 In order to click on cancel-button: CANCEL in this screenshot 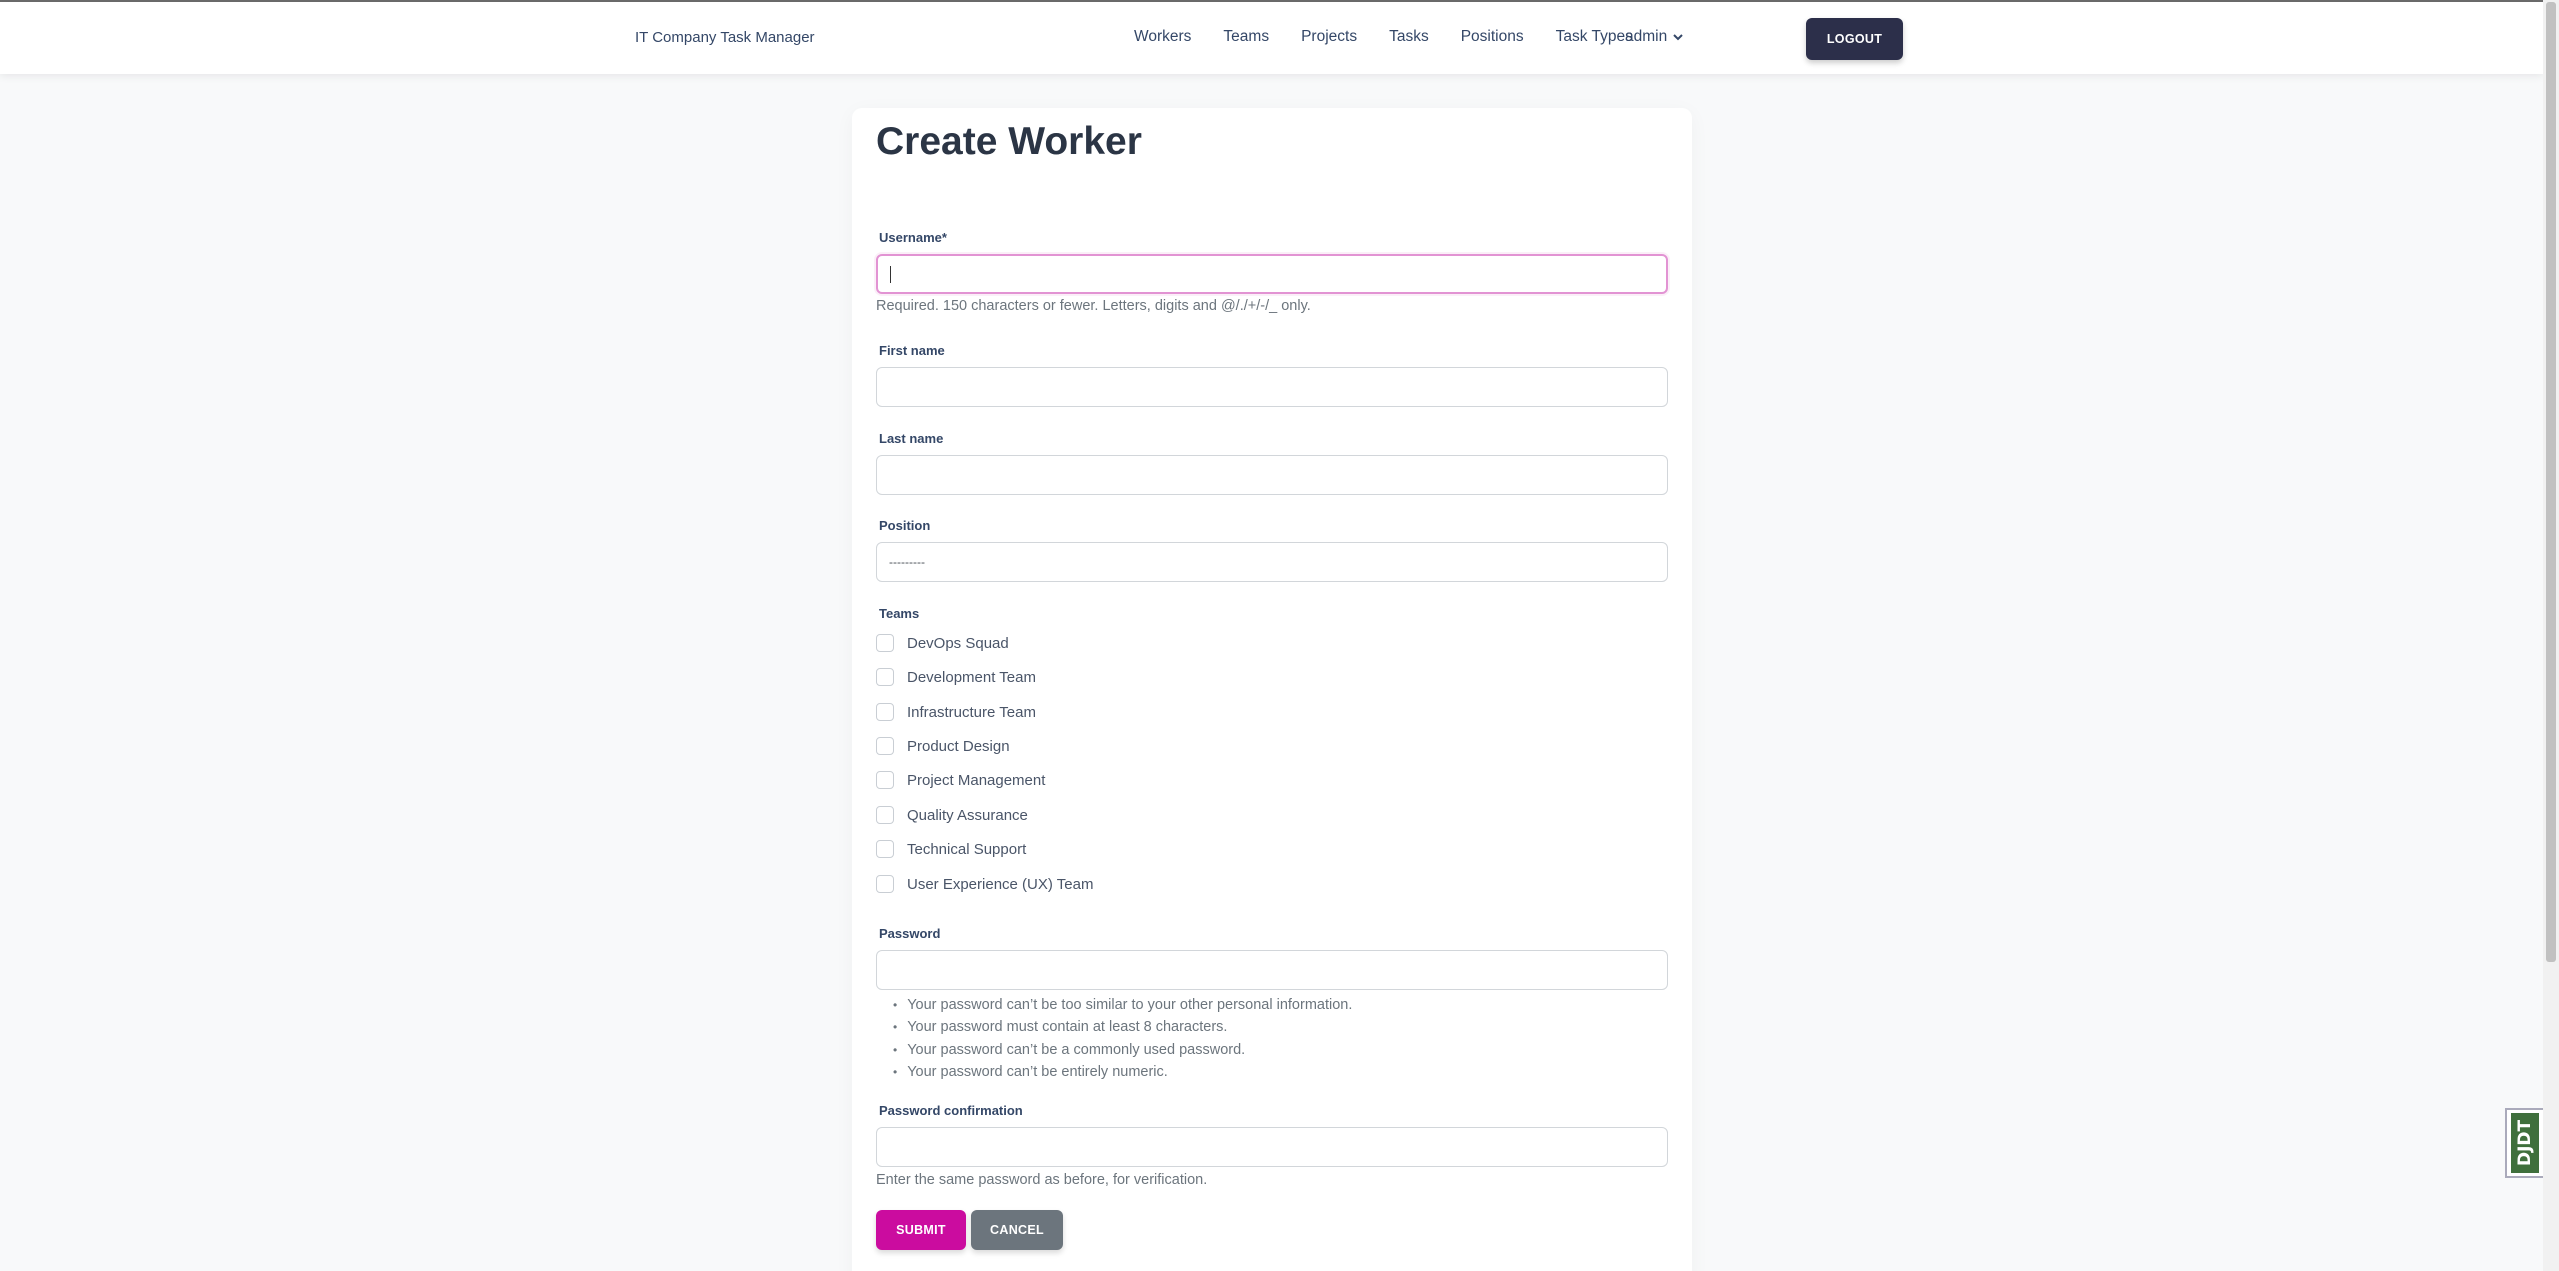, I will do `click(1017, 1230)`.